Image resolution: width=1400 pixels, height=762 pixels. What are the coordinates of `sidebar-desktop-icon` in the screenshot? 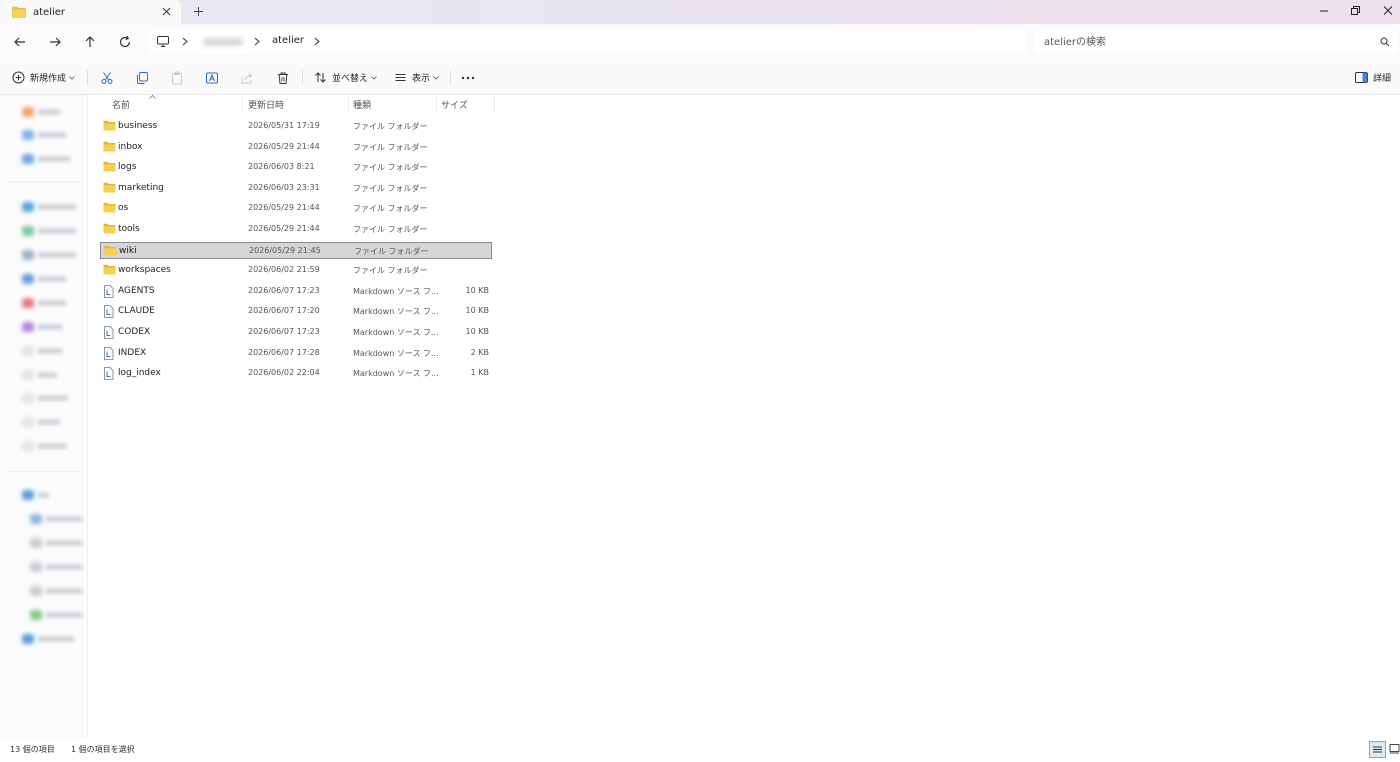 It's located at (28, 207).